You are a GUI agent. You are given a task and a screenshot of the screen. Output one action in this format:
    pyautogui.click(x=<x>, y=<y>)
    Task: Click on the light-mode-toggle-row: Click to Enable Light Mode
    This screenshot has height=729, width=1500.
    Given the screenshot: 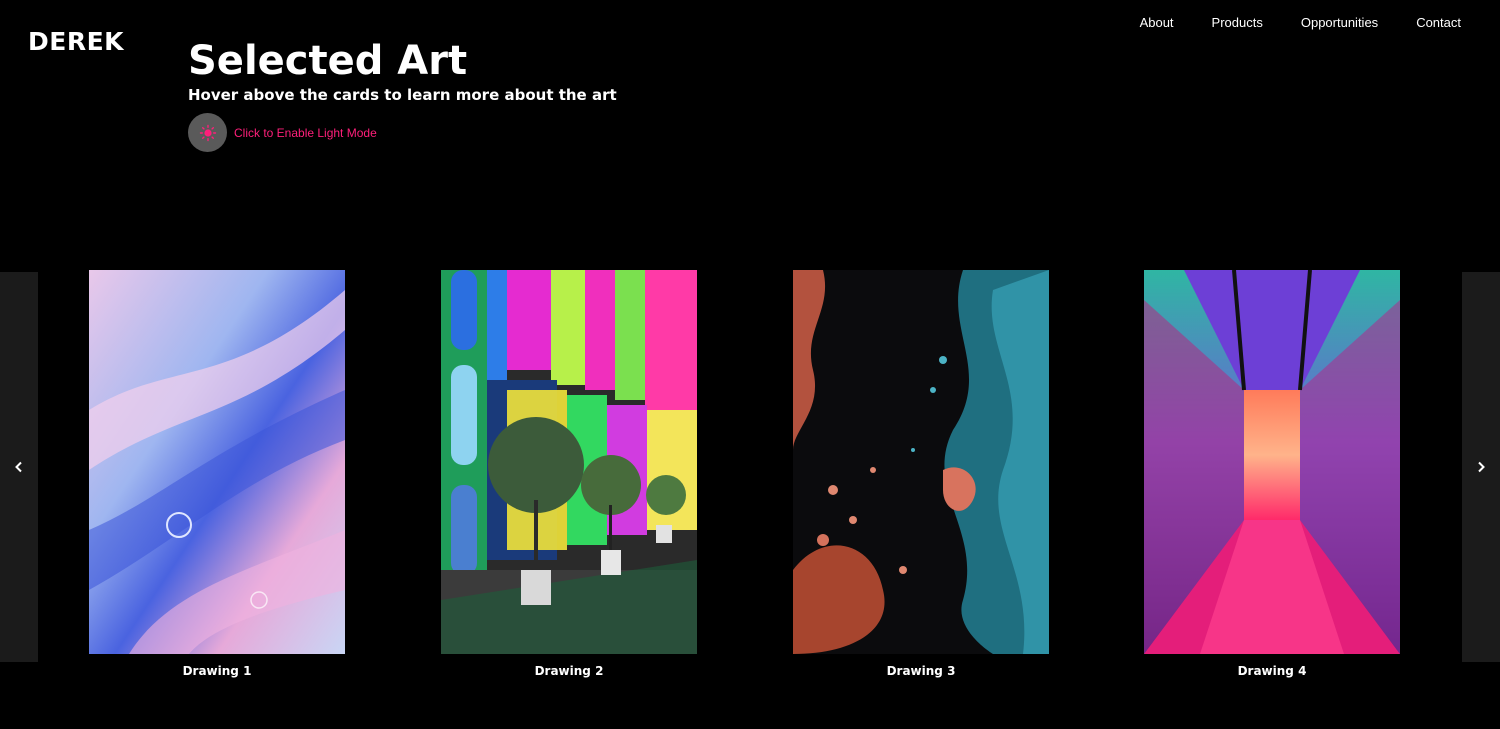 What is the action you would take?
    pyautogui.click(x=402, y=132)
    